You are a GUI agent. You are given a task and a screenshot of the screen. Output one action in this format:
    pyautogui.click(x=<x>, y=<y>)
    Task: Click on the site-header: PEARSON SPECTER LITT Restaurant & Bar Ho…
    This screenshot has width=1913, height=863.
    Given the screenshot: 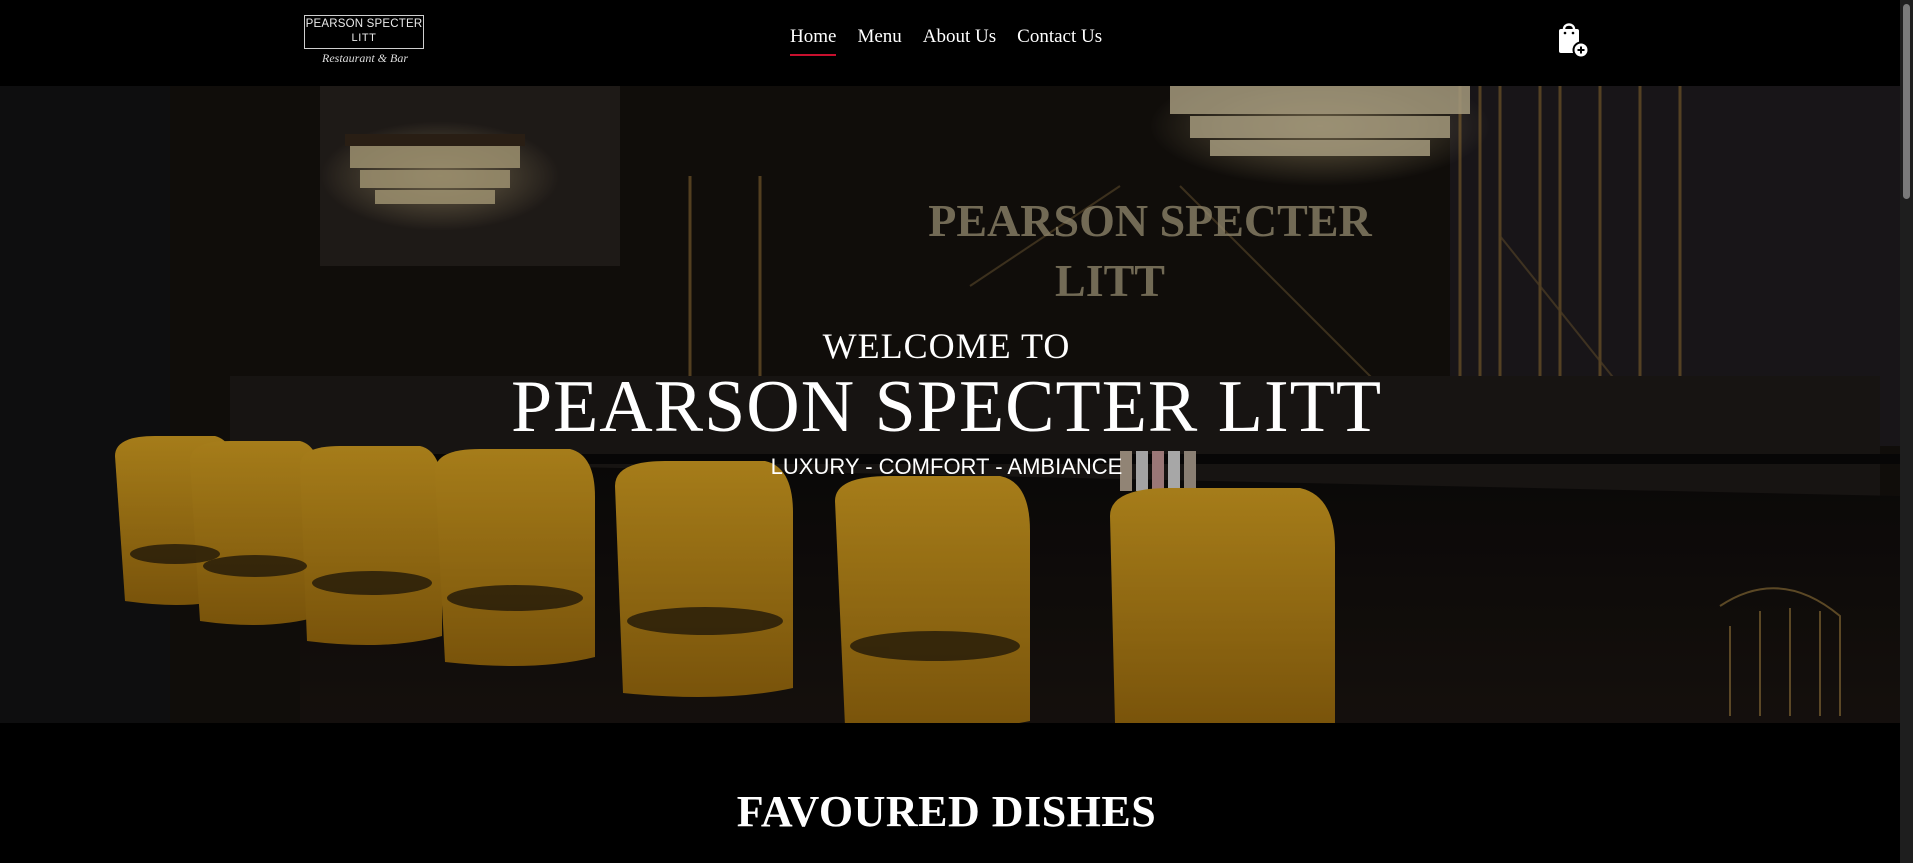 What is the action you would take?
    pyautogui.click(x=950, y=43)
    